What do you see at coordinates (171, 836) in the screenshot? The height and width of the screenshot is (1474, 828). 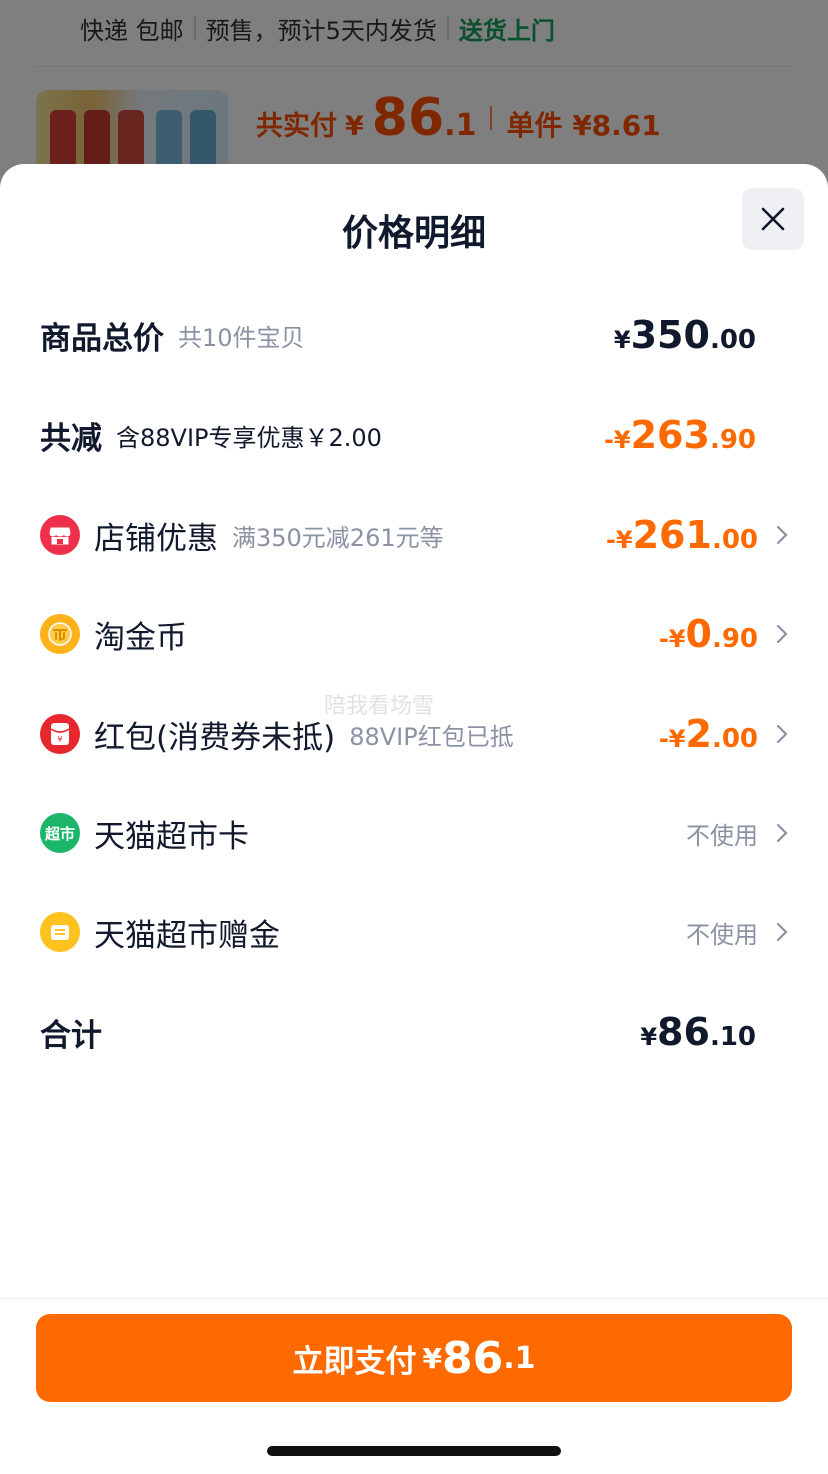 I see `supermarket-card-label: 天猫超市卡` at bounding box center [171, 836].